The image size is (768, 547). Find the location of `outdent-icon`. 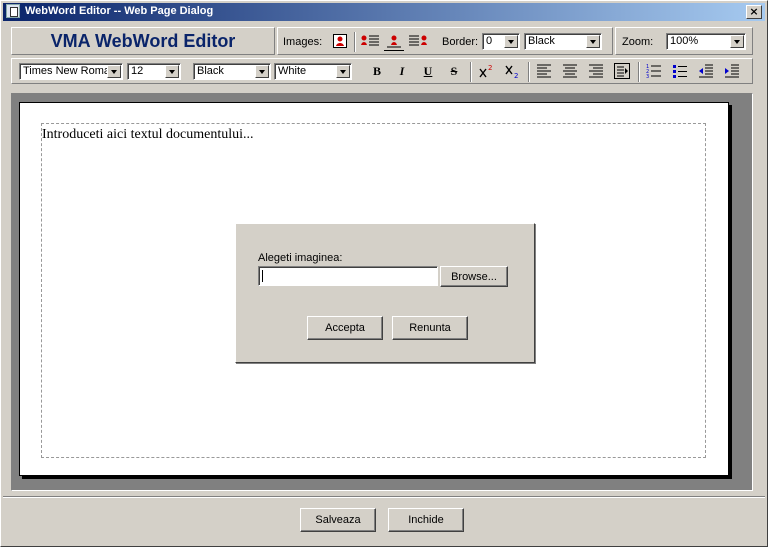

outdent-icon is located at coordinates (706, 71).